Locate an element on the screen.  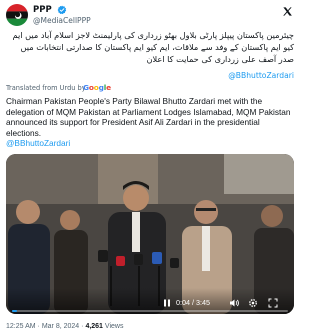
video-progress-bar is located at coordinates (150, 311).